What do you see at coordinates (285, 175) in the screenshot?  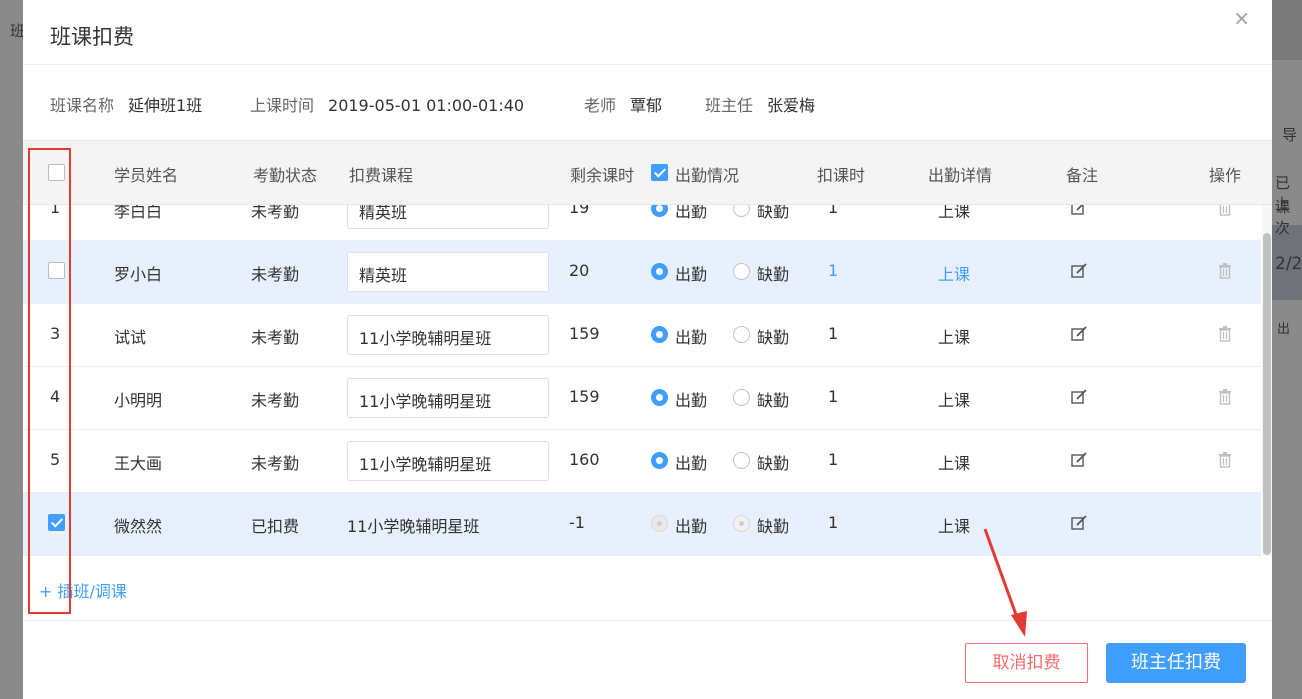 I see `header-attendance-status: 考勤状态` at bounding box center [285, 175].